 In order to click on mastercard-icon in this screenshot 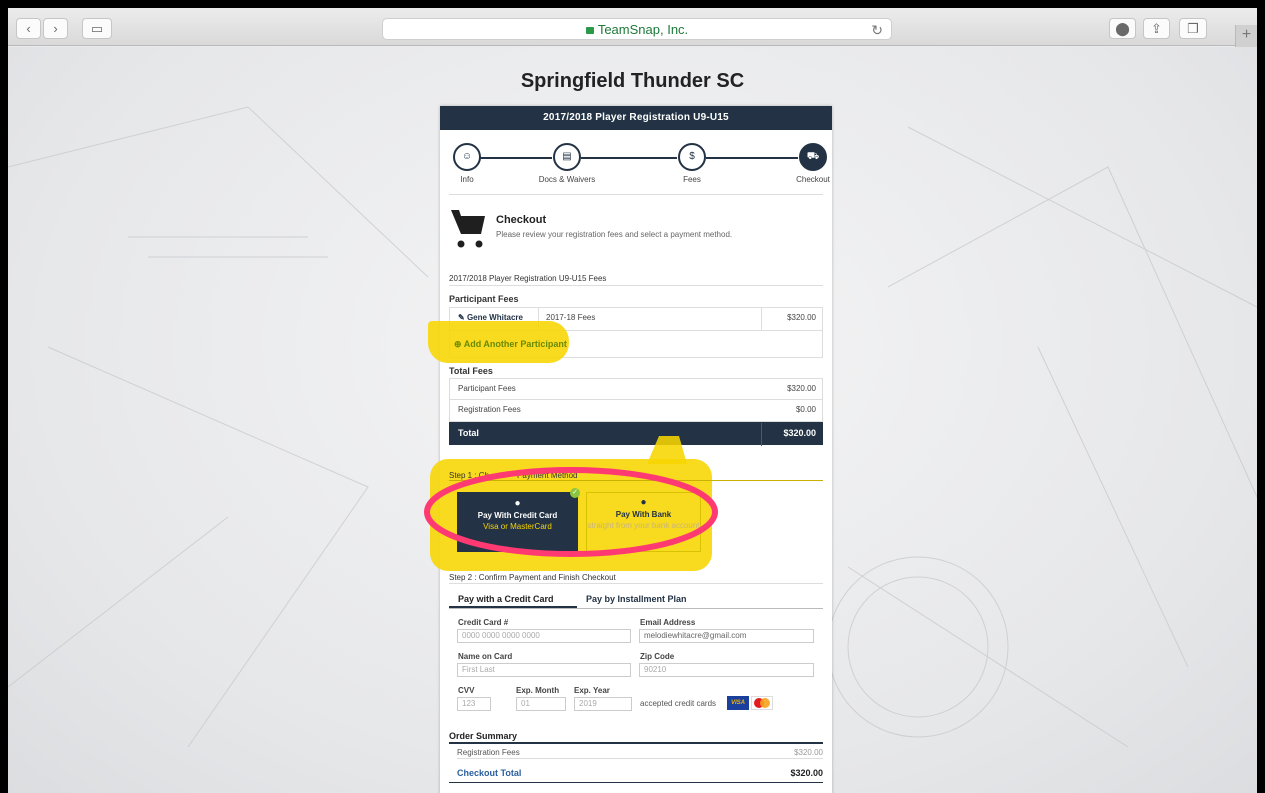, I will do `click(762, 703)`.